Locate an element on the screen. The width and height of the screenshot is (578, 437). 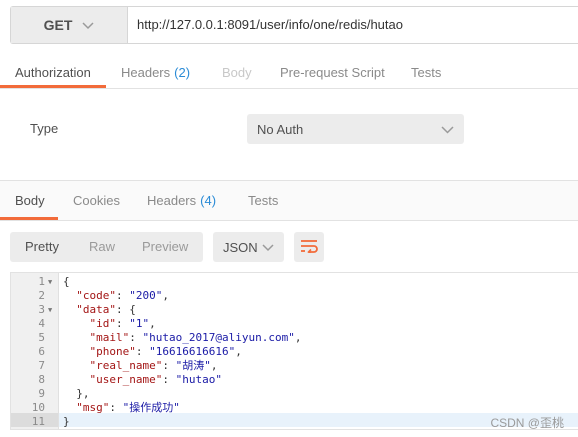
line-number: 4 is located at coordinates (41, 323).